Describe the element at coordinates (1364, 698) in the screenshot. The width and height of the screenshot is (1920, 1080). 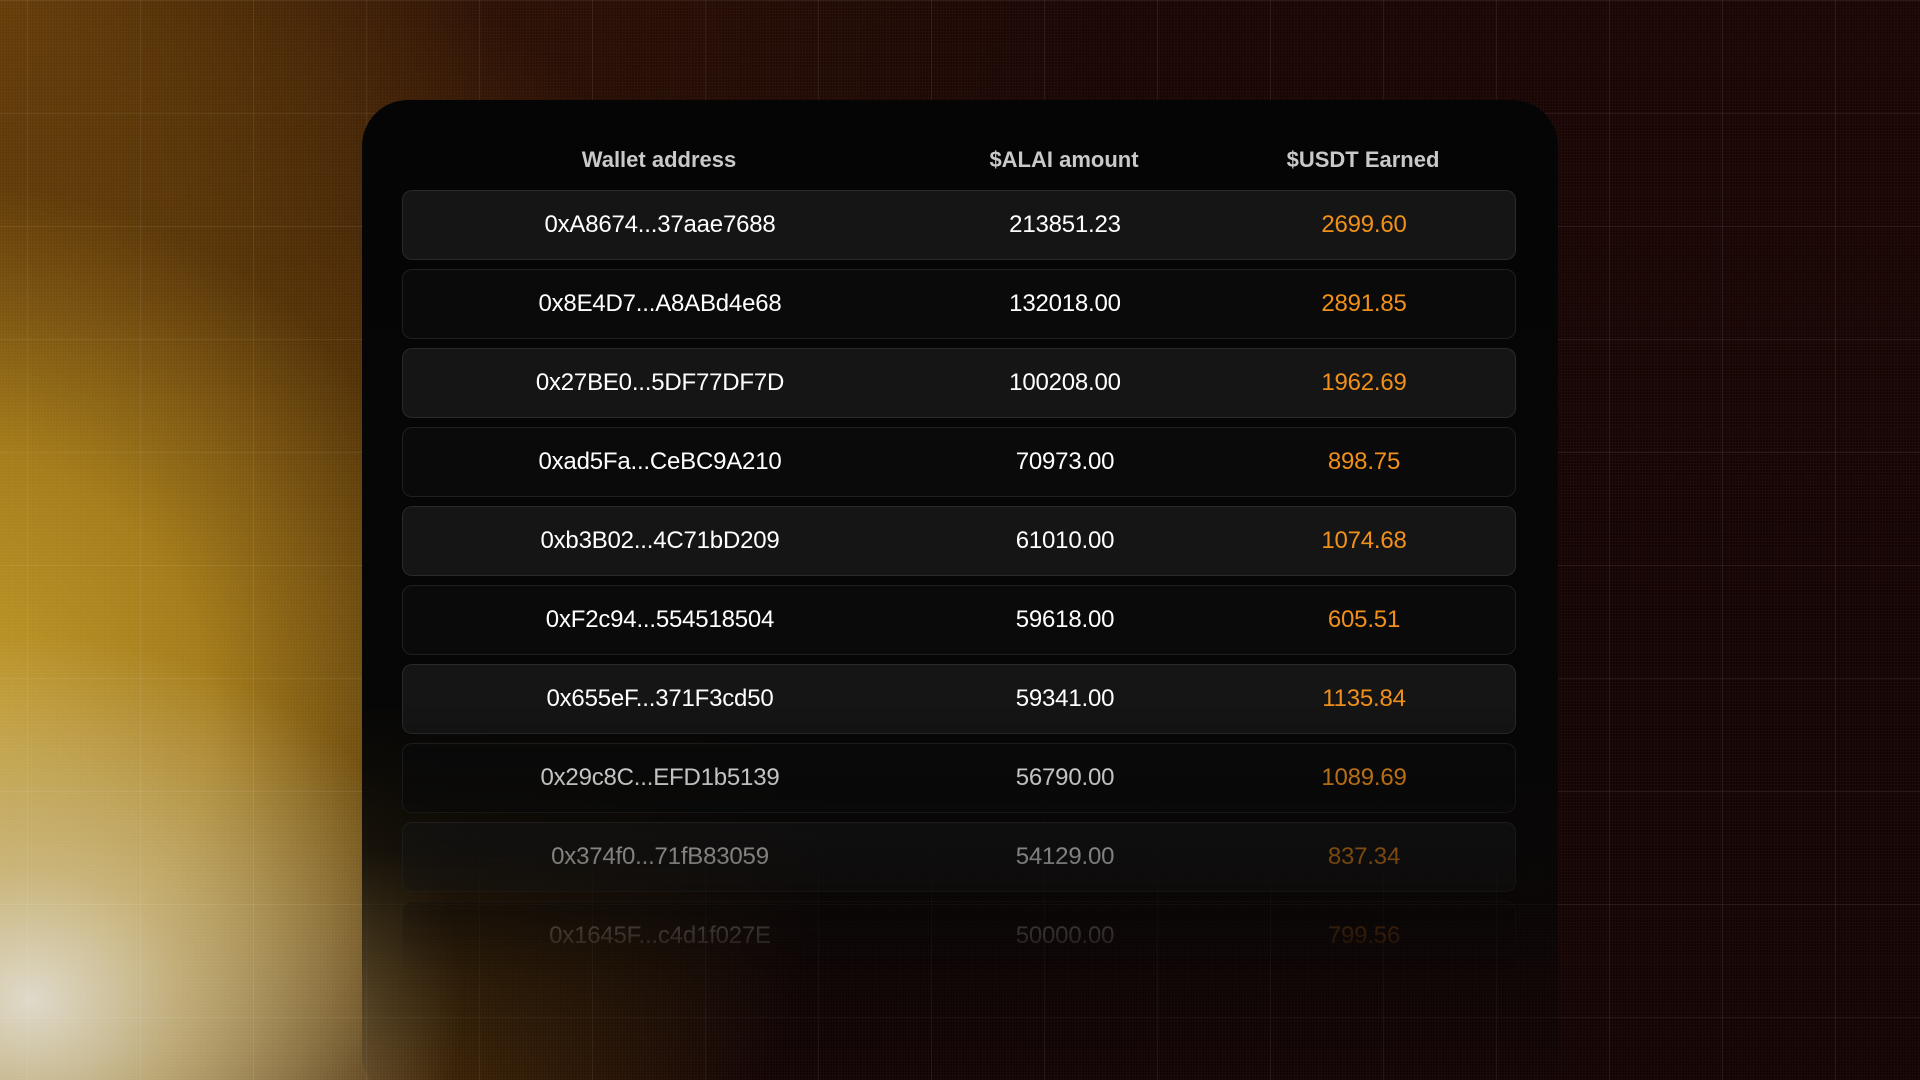
I see `usdt-earned: 1135.84` at that location.